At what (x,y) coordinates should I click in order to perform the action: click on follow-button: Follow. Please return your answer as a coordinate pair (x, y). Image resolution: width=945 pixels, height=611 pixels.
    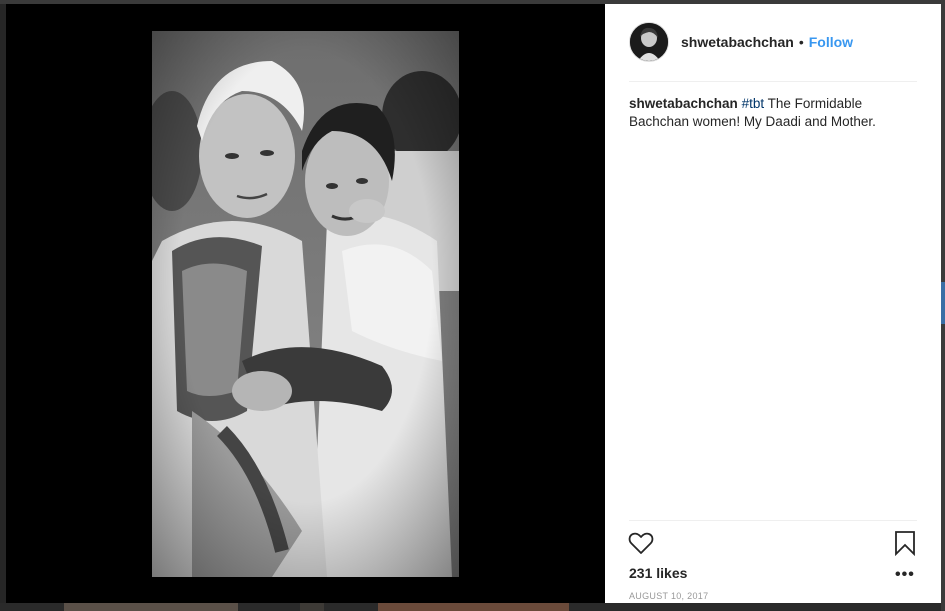
    Looking at the image, I should click on (831, 42).